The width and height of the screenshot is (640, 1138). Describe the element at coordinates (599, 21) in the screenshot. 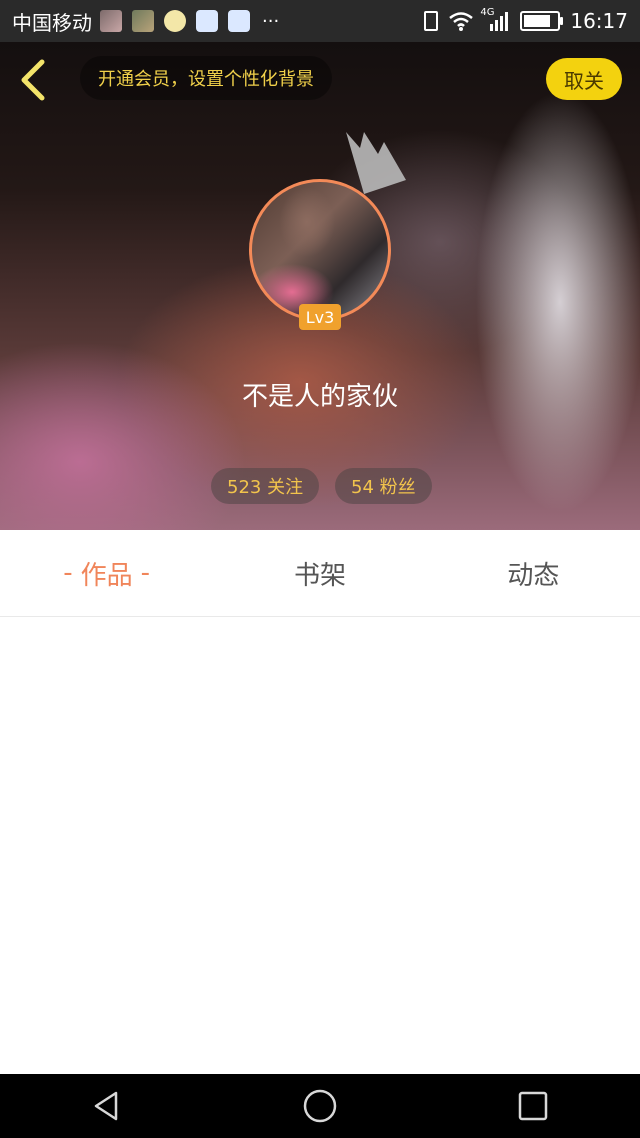

I see `clock: 16:17` at that location.